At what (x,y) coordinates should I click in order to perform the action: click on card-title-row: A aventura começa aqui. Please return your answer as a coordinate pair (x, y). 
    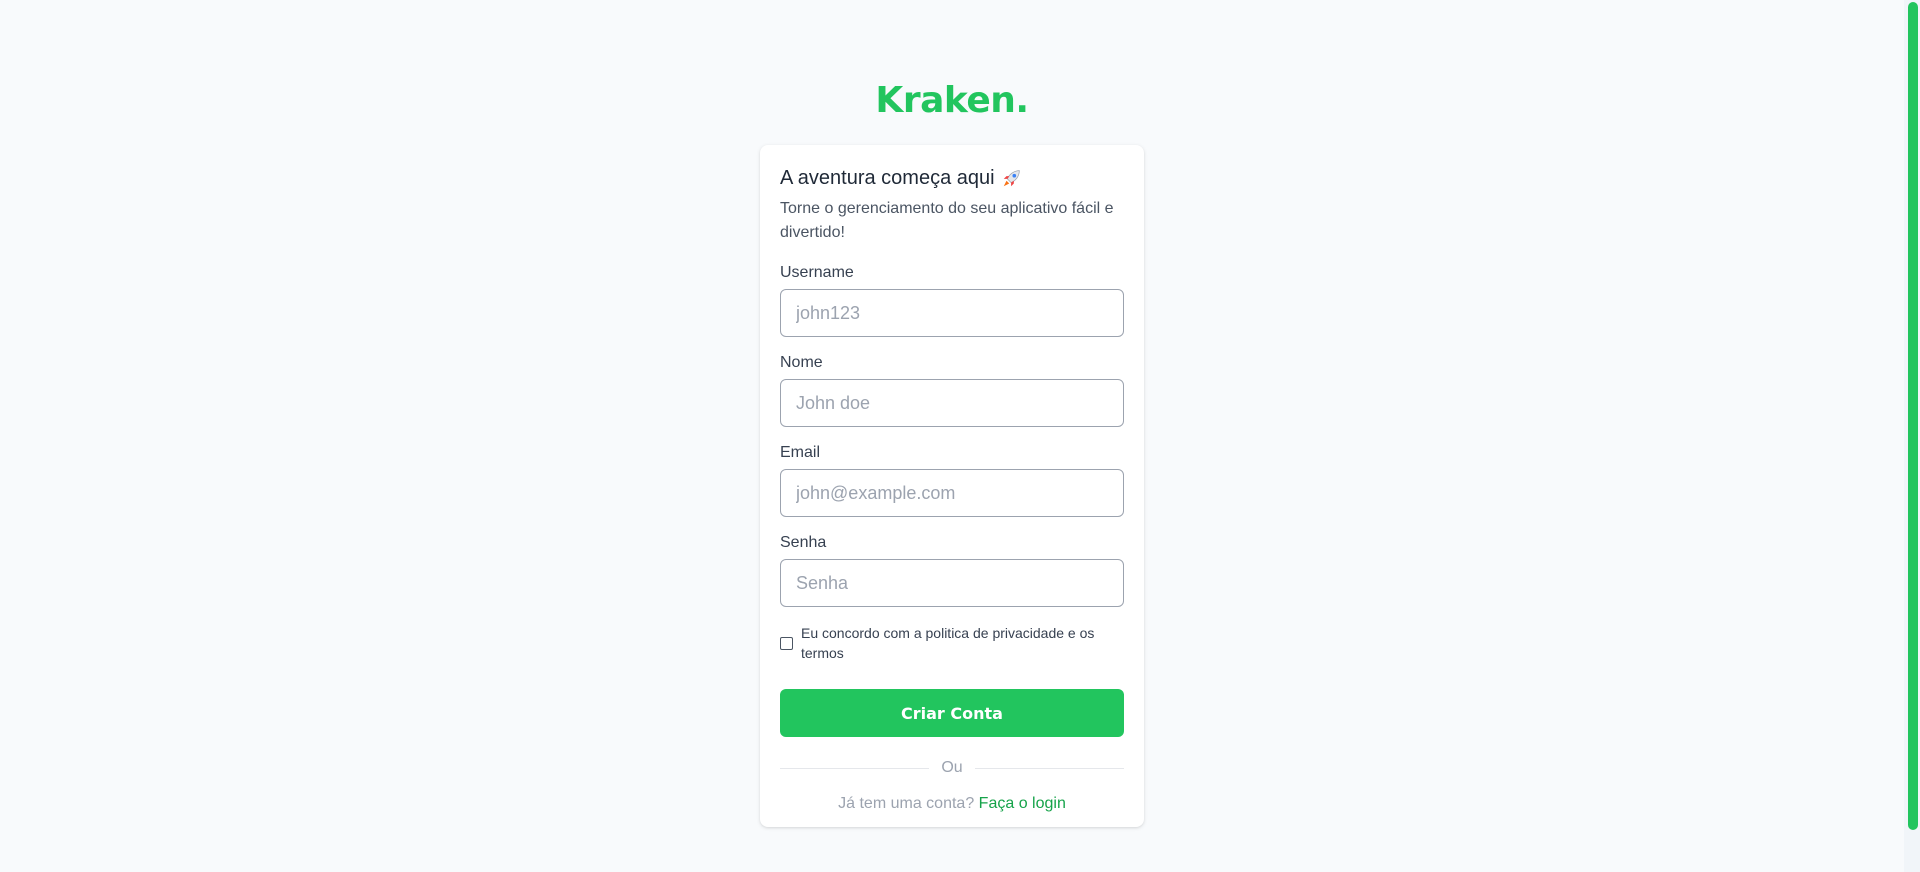
    Looking at the image, I should click on (952, 178).